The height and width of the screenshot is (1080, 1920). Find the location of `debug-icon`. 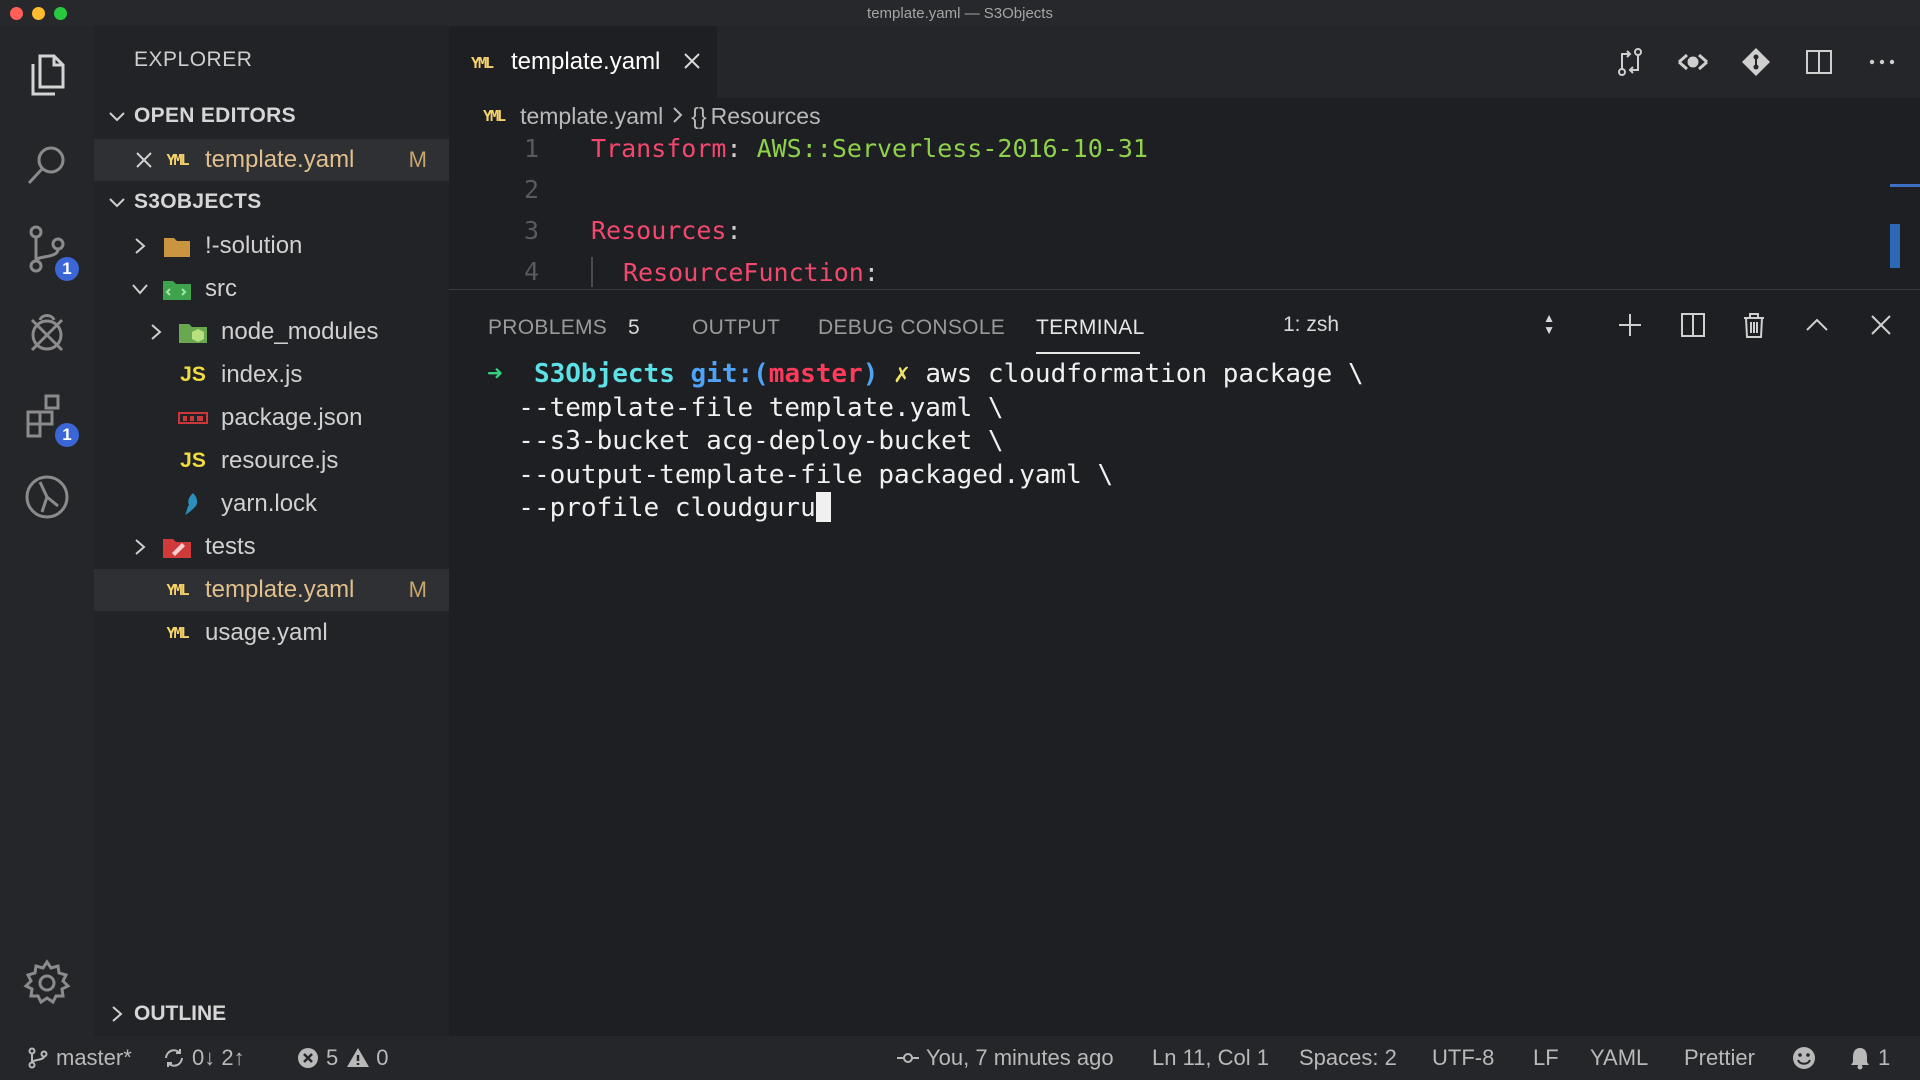

debug-icon is located at coordinates (47, 333).